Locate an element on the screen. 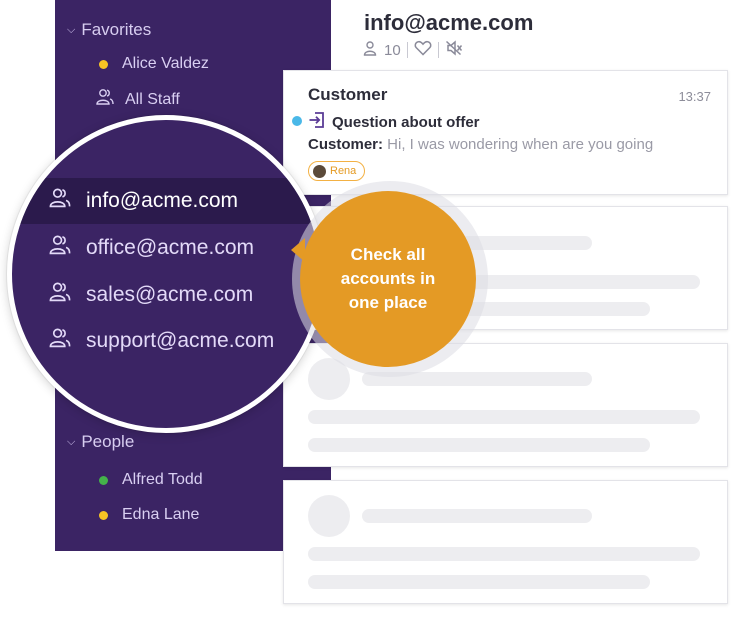 Image resolution: width=740 pixels, height=619 pixels. inbox-arrow-icon is located at coordinates (317, 122).